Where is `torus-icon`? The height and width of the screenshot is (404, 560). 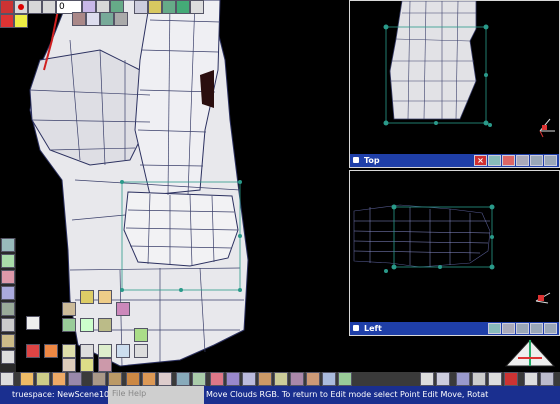 torus-icon is located at coordinates (87, 297).